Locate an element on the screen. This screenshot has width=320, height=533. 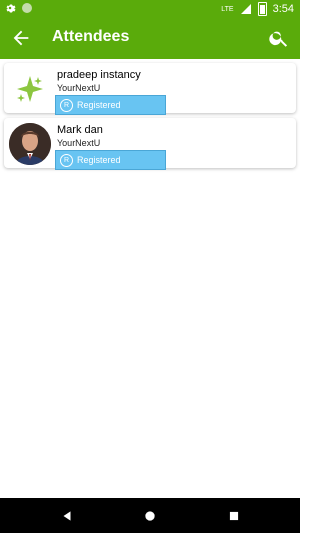
settings-gear-icon is located at coordinates (11, 8).